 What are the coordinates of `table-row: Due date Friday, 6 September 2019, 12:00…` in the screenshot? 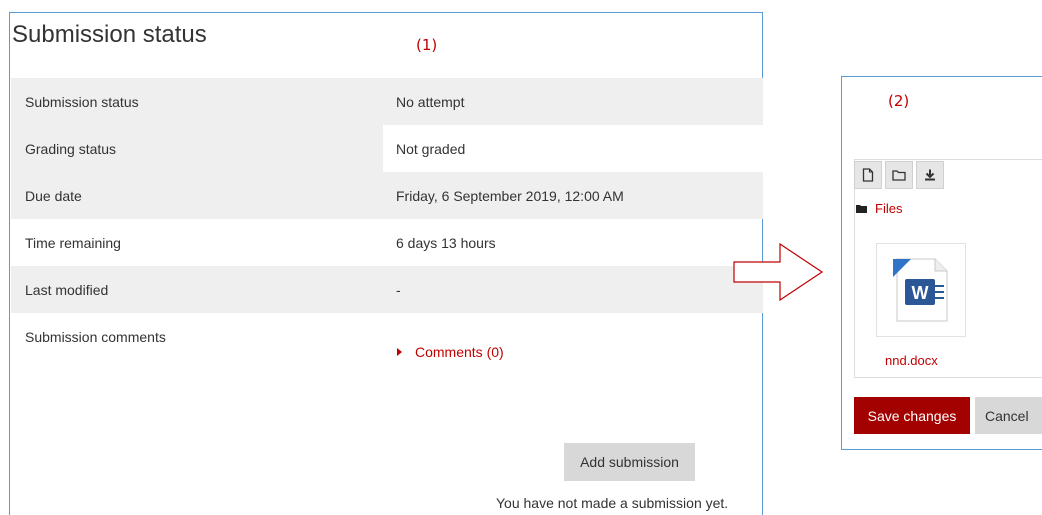 It's located at (387, 195).